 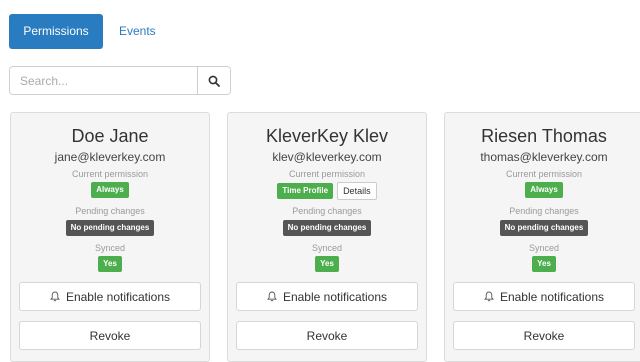 I want to click on user-name: Doe Jane, so click(x=110, y=136).